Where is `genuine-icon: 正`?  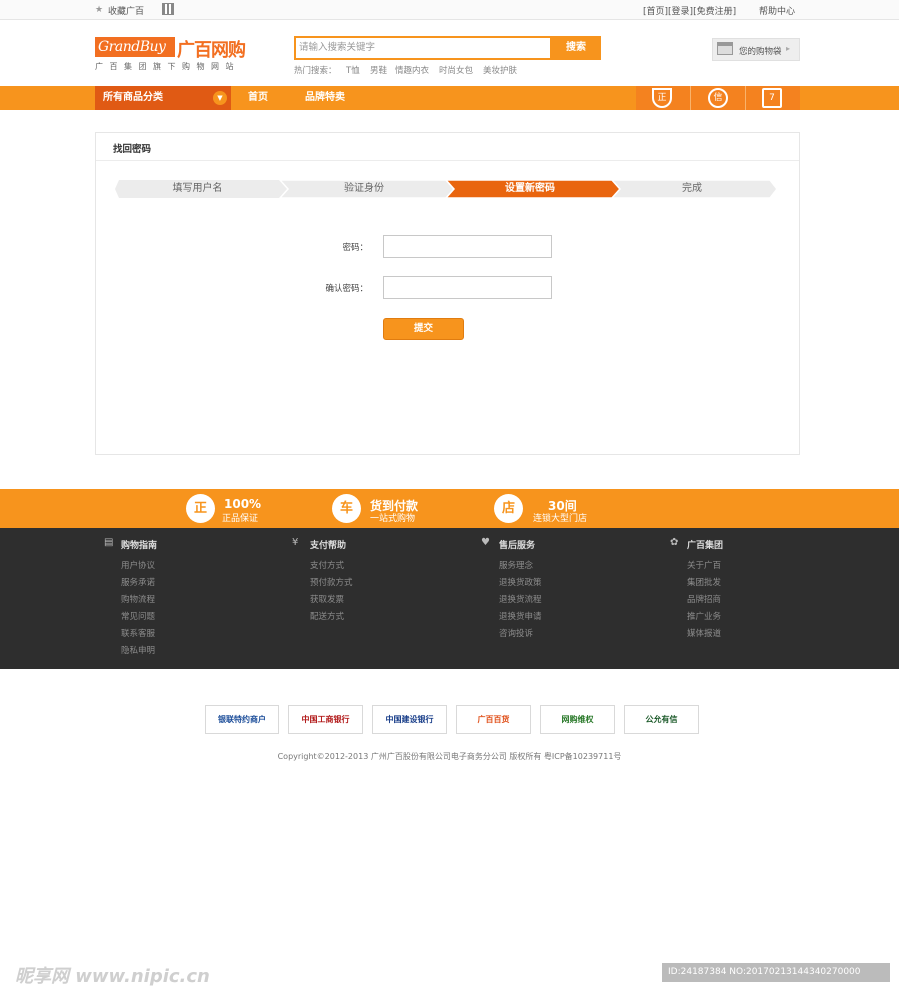
genuine-icon: 正 is located at coordinates (200, 508).